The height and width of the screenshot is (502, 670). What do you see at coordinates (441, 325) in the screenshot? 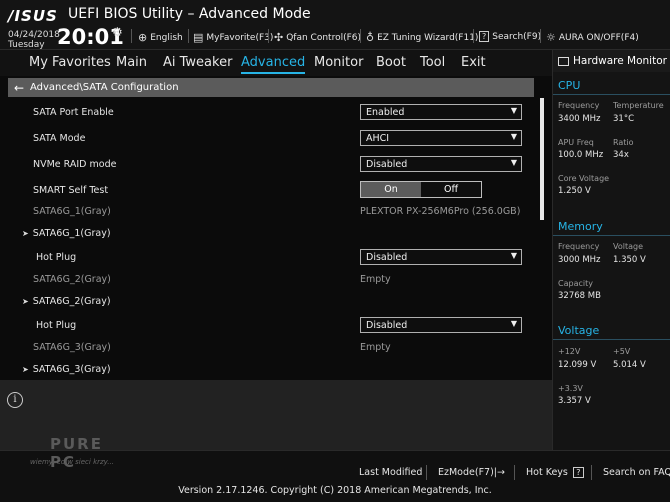
I see `sata2-hotplug-dropdown: Disabled ▼` at bounding box center [441, 325].